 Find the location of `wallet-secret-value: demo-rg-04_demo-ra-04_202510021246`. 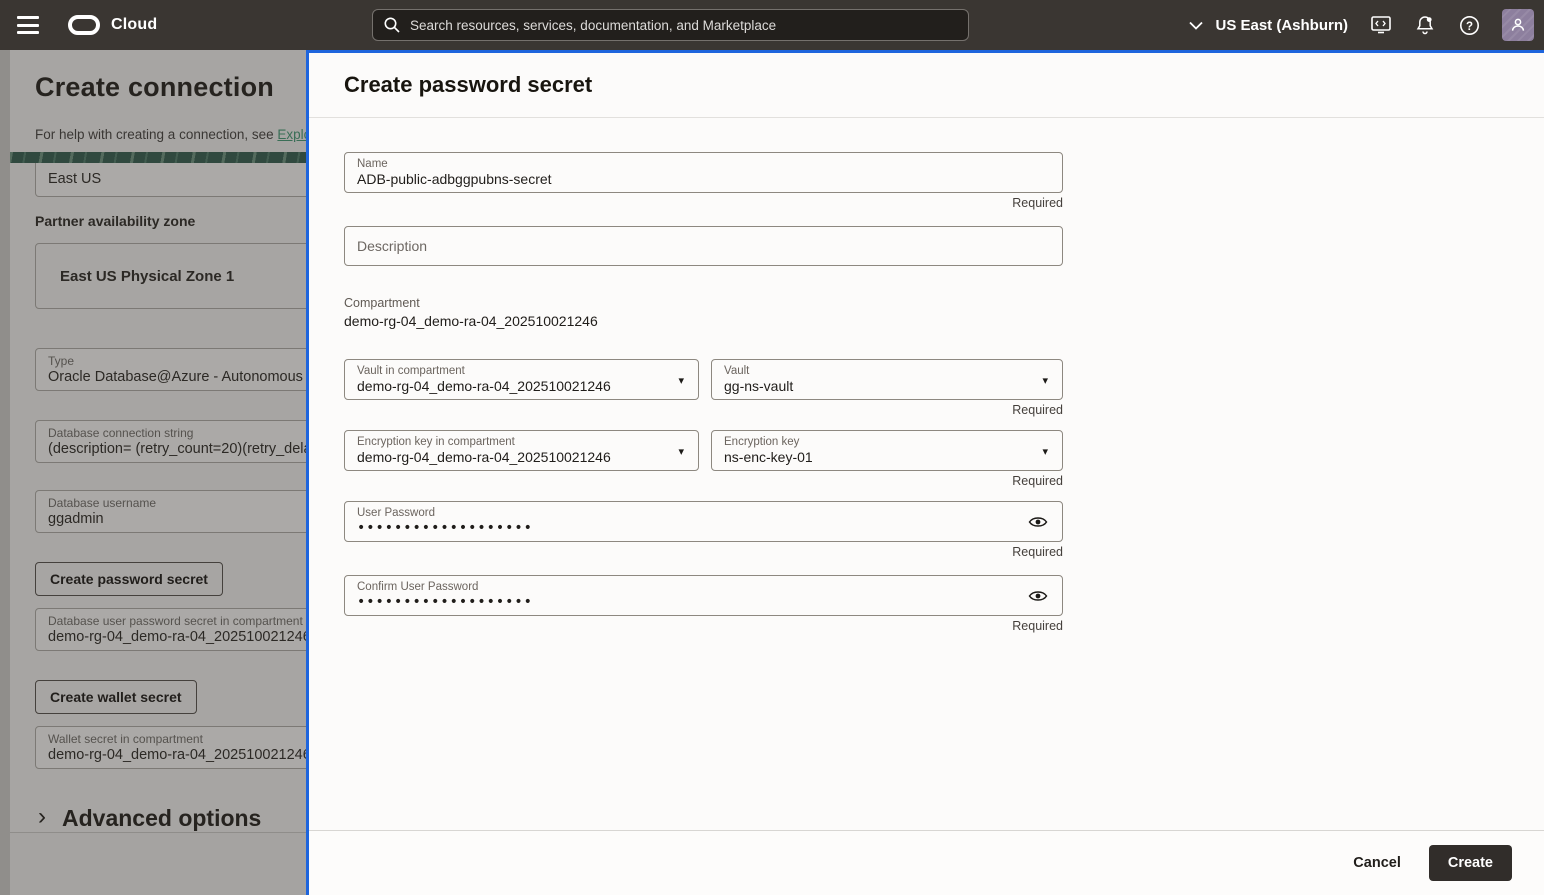

wallet-secret-value: demo-rg-04_demo-ra-04_202510021246 is located at coordinates (177, 755).